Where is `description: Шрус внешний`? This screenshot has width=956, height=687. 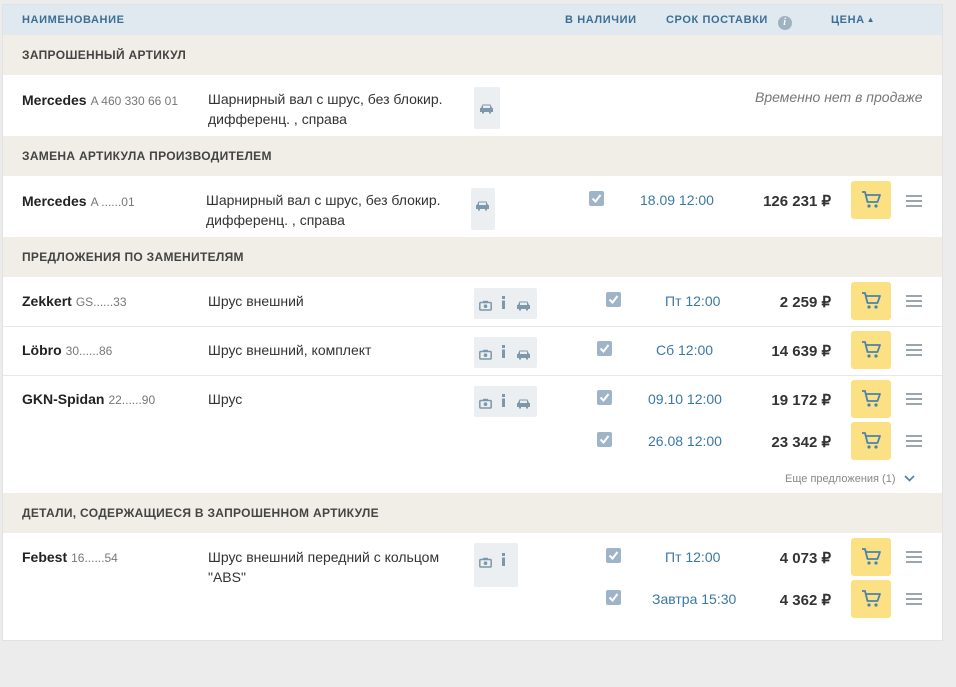 description: Шрус внешний is located at coordinates (256, 301).